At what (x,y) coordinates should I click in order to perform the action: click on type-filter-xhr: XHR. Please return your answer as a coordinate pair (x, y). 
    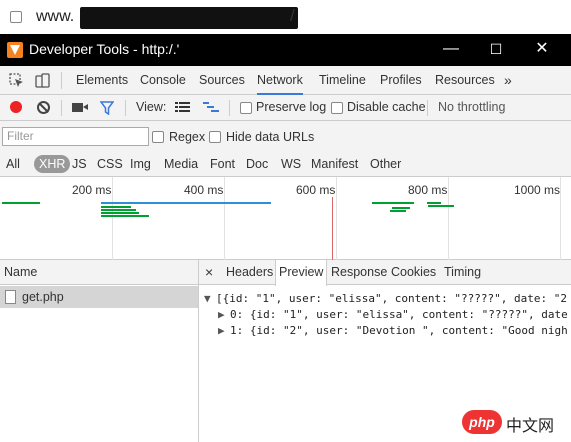
    Looking at the image, I should click on (52, 164).